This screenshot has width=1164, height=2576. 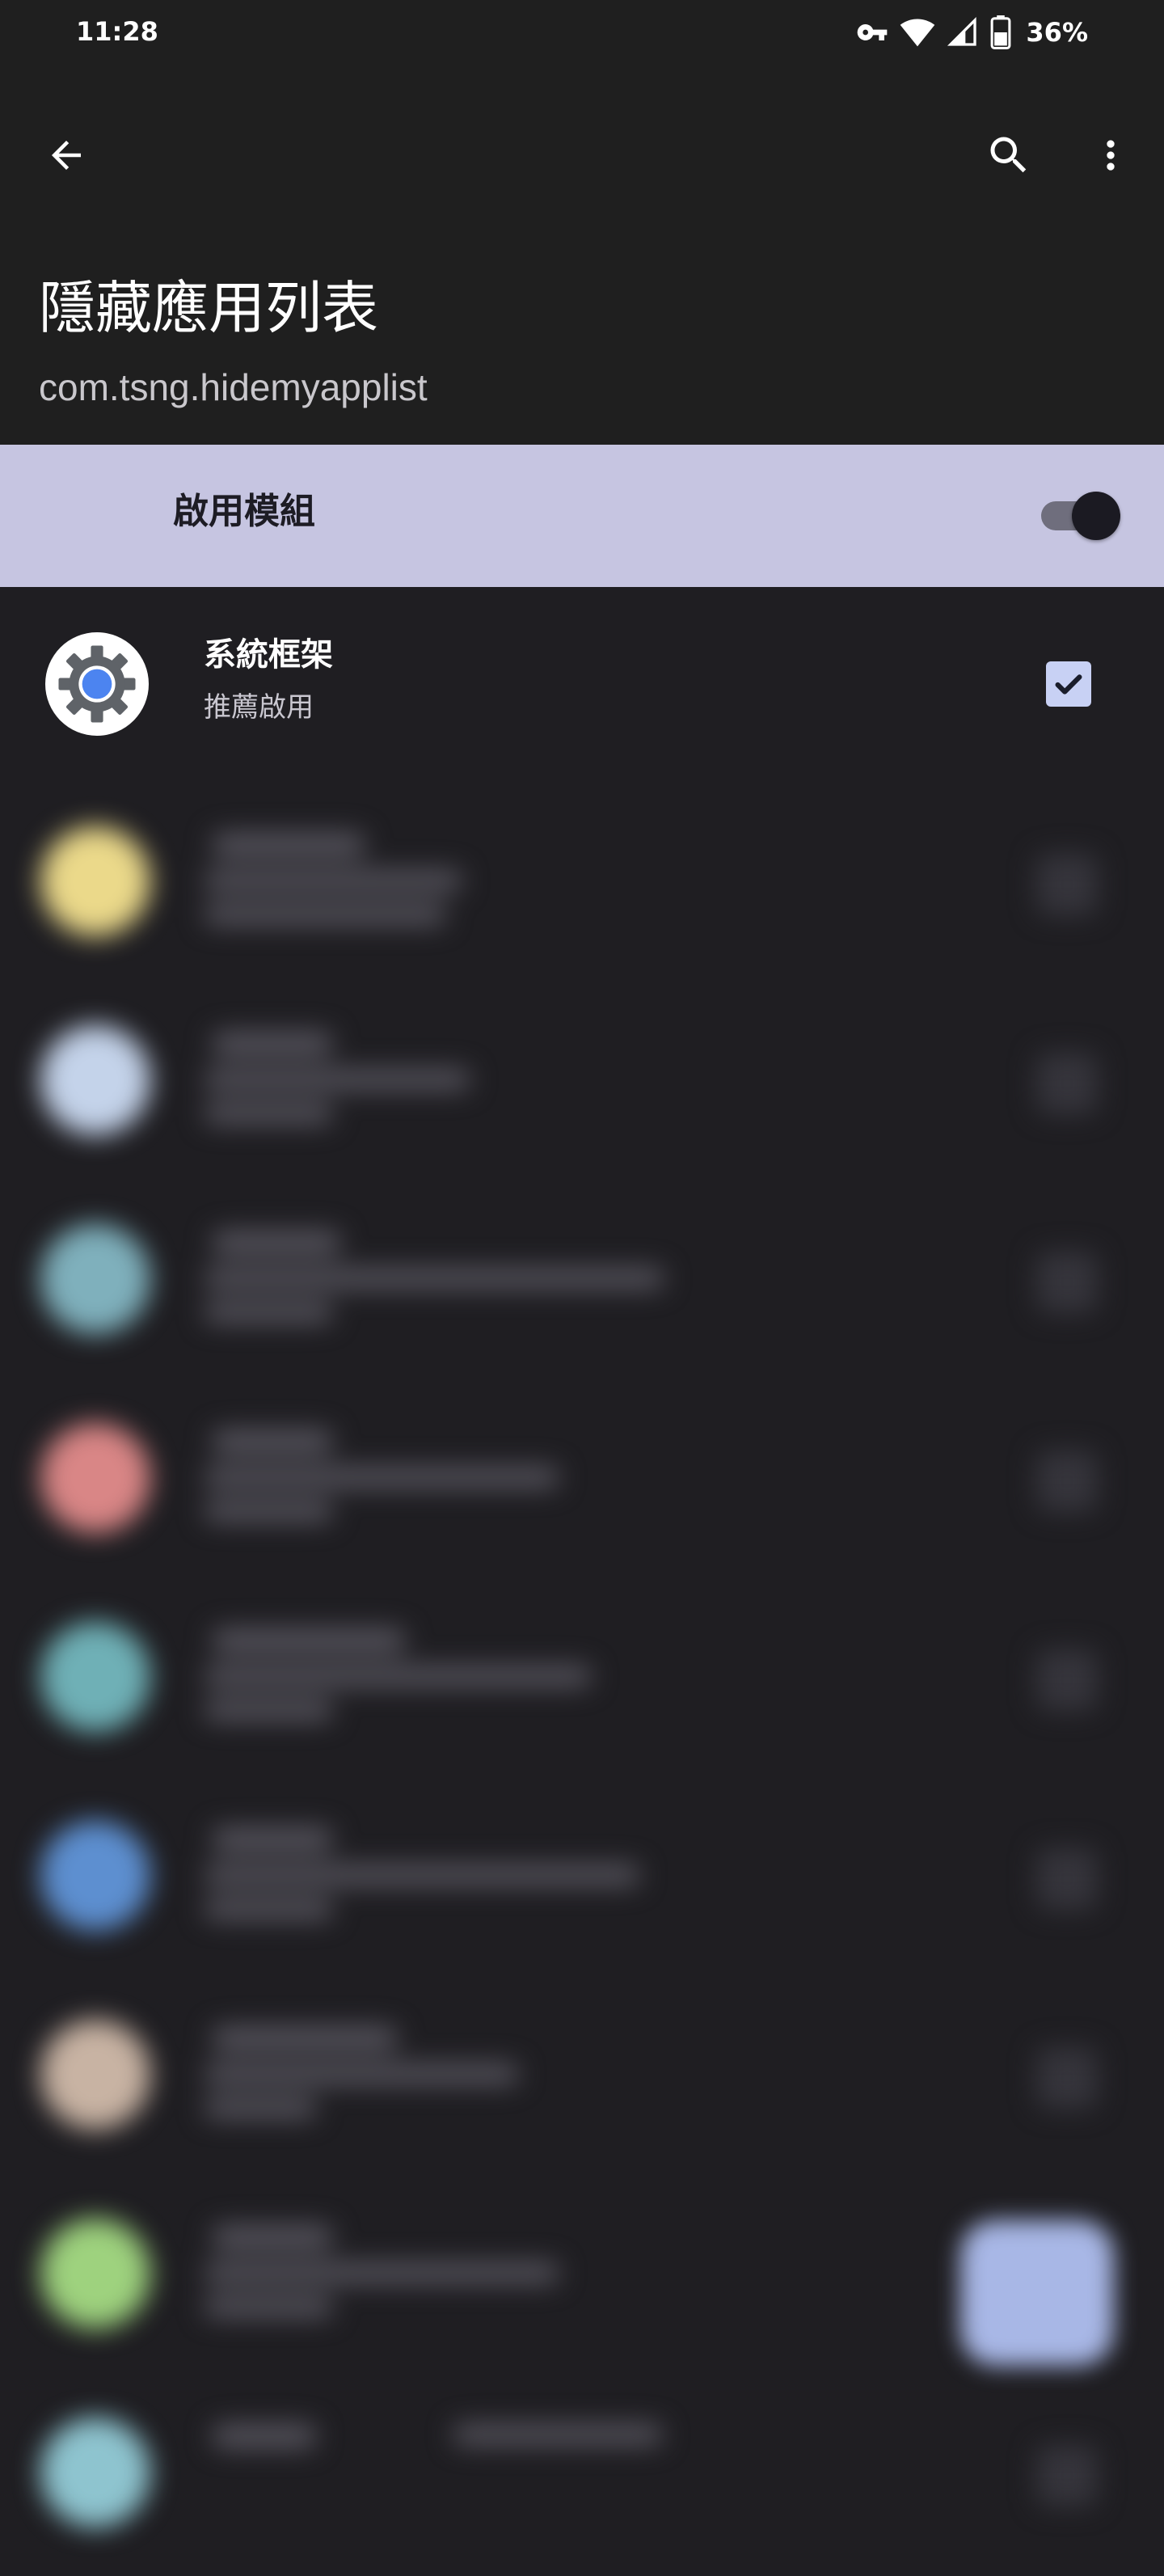 I want to click on arrow-back-icon, so click(x=66, y=155).